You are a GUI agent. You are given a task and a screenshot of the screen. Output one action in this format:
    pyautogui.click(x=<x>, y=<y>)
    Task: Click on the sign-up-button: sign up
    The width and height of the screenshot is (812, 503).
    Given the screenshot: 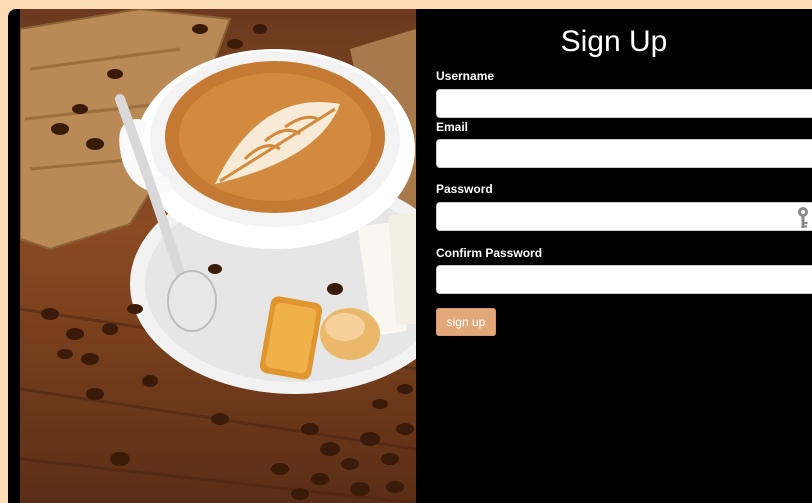 What is the action you would take?
    pyautogui.click(x=466, y=322)
    